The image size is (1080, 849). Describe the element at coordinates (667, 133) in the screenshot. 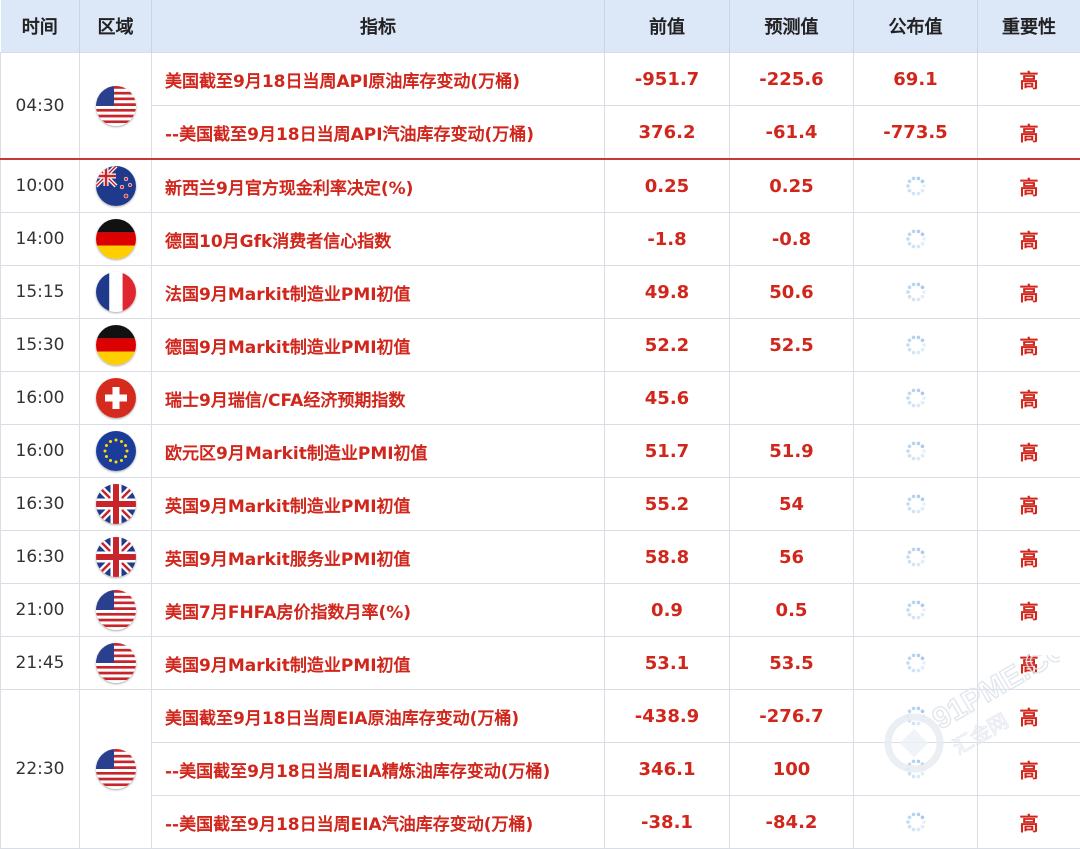

I see `previous-value: 376.2` at that location.